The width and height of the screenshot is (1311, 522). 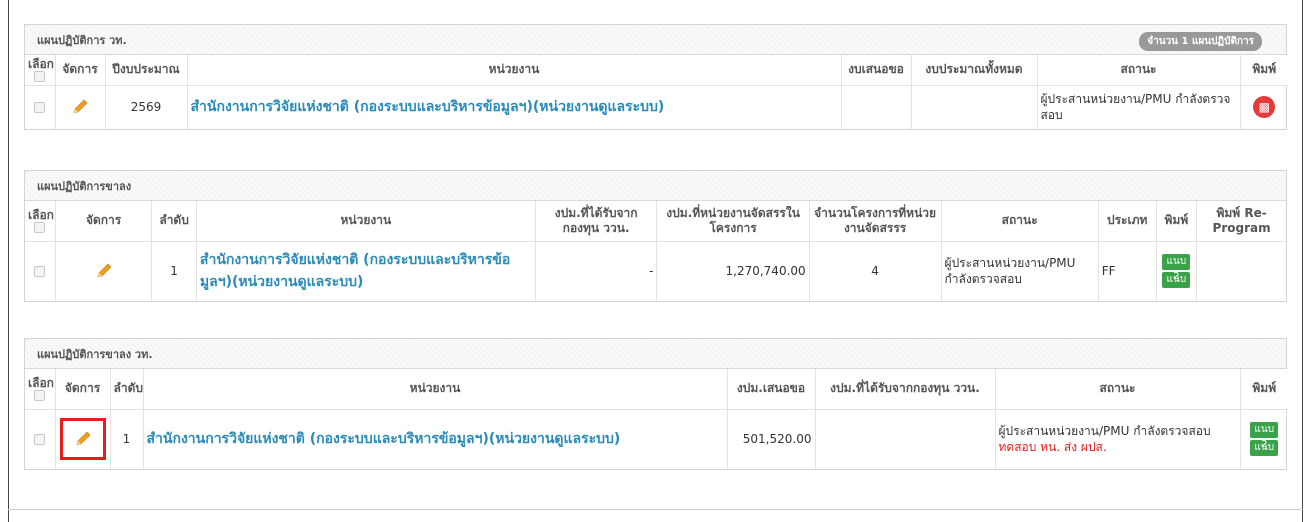 I want to click on type-value: FF, so click(x=1127, y=270).